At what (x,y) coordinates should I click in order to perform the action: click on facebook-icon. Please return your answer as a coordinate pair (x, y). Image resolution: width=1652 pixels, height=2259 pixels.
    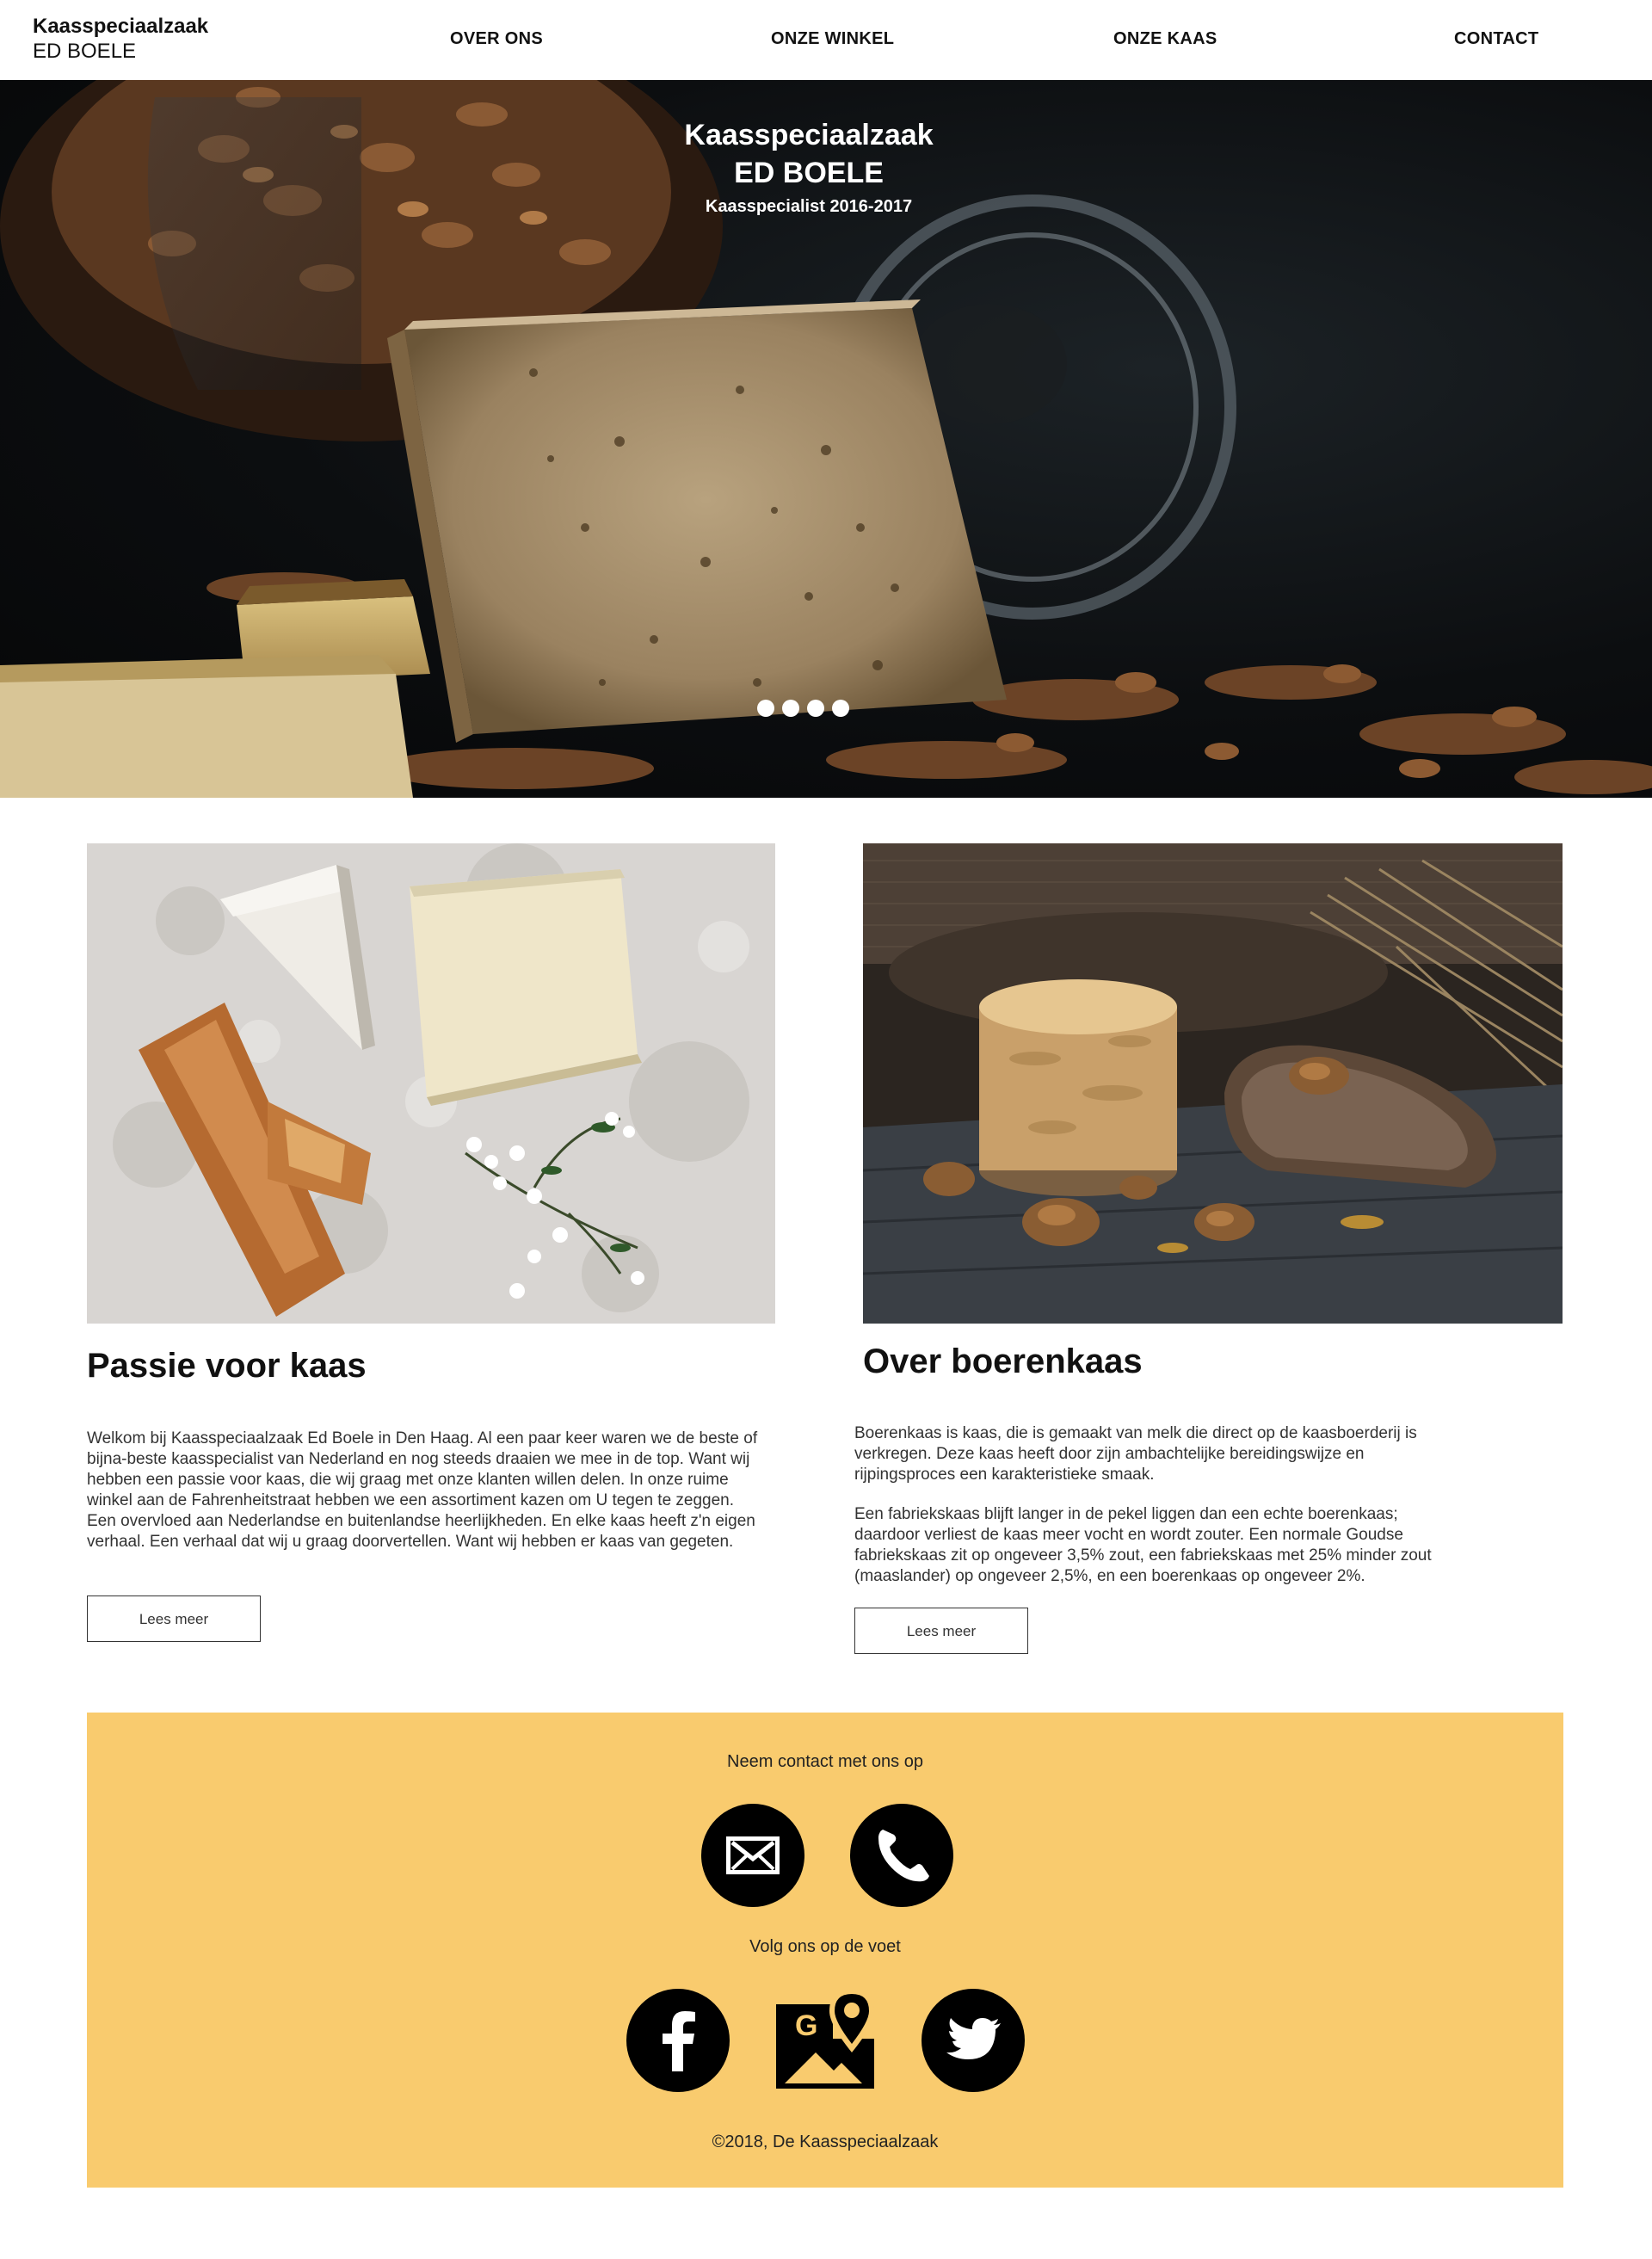
    Looking at the image, I should click on (679, 2041).